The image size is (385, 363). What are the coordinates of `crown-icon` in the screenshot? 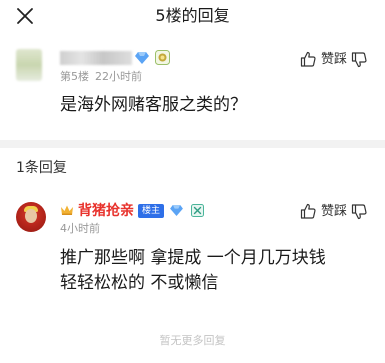 It's located at (67, 210).